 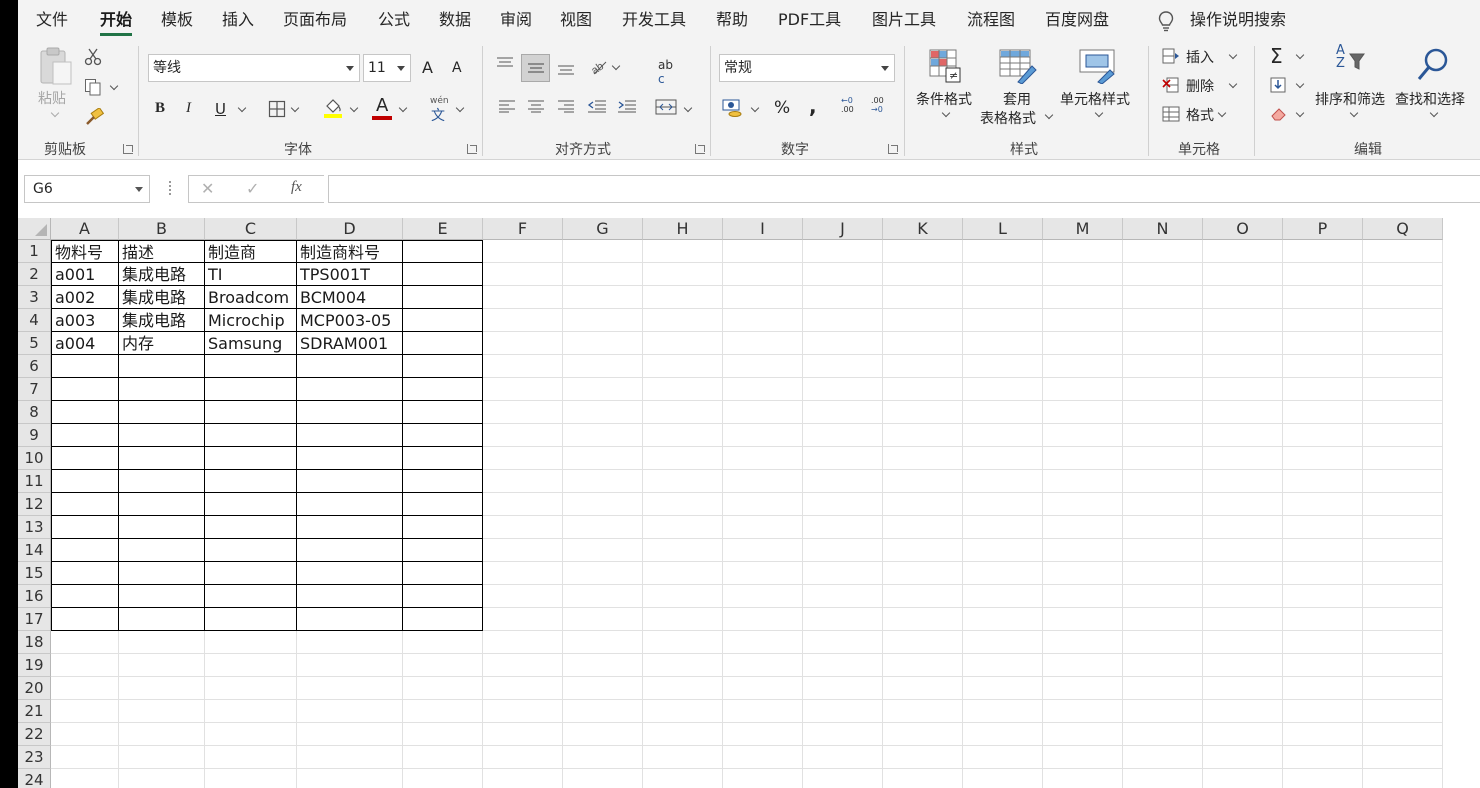 I want to click on format-as-table-dropdown-icon, so click(x=1049, y=115).